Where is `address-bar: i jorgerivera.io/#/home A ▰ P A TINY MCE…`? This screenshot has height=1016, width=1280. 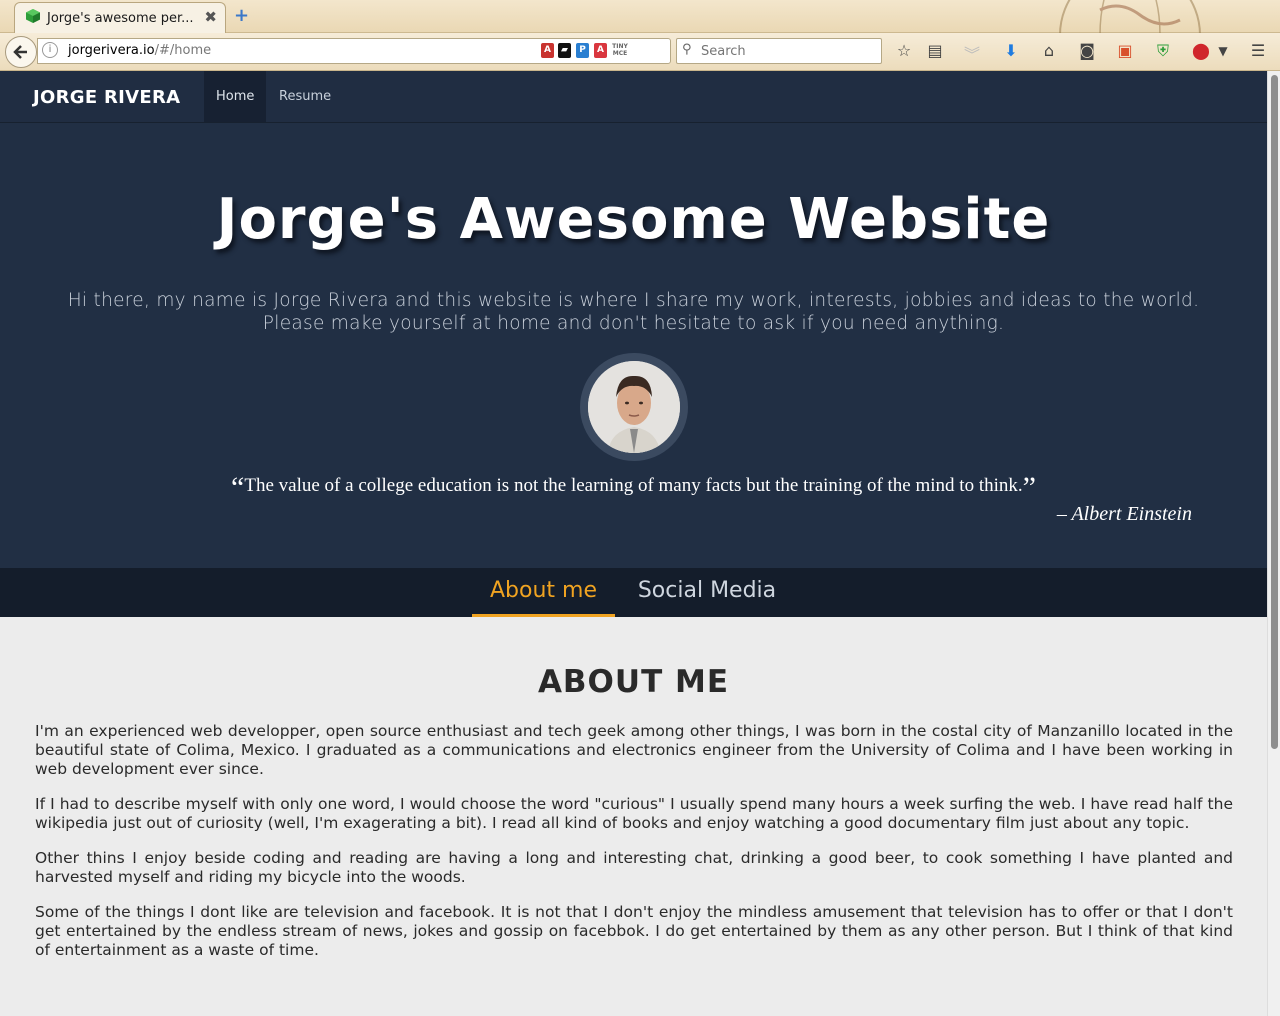
address-bar: i jorgerivera.io/#/home A ▰ P A TINY MCE… is located at coordinates (363, 51).